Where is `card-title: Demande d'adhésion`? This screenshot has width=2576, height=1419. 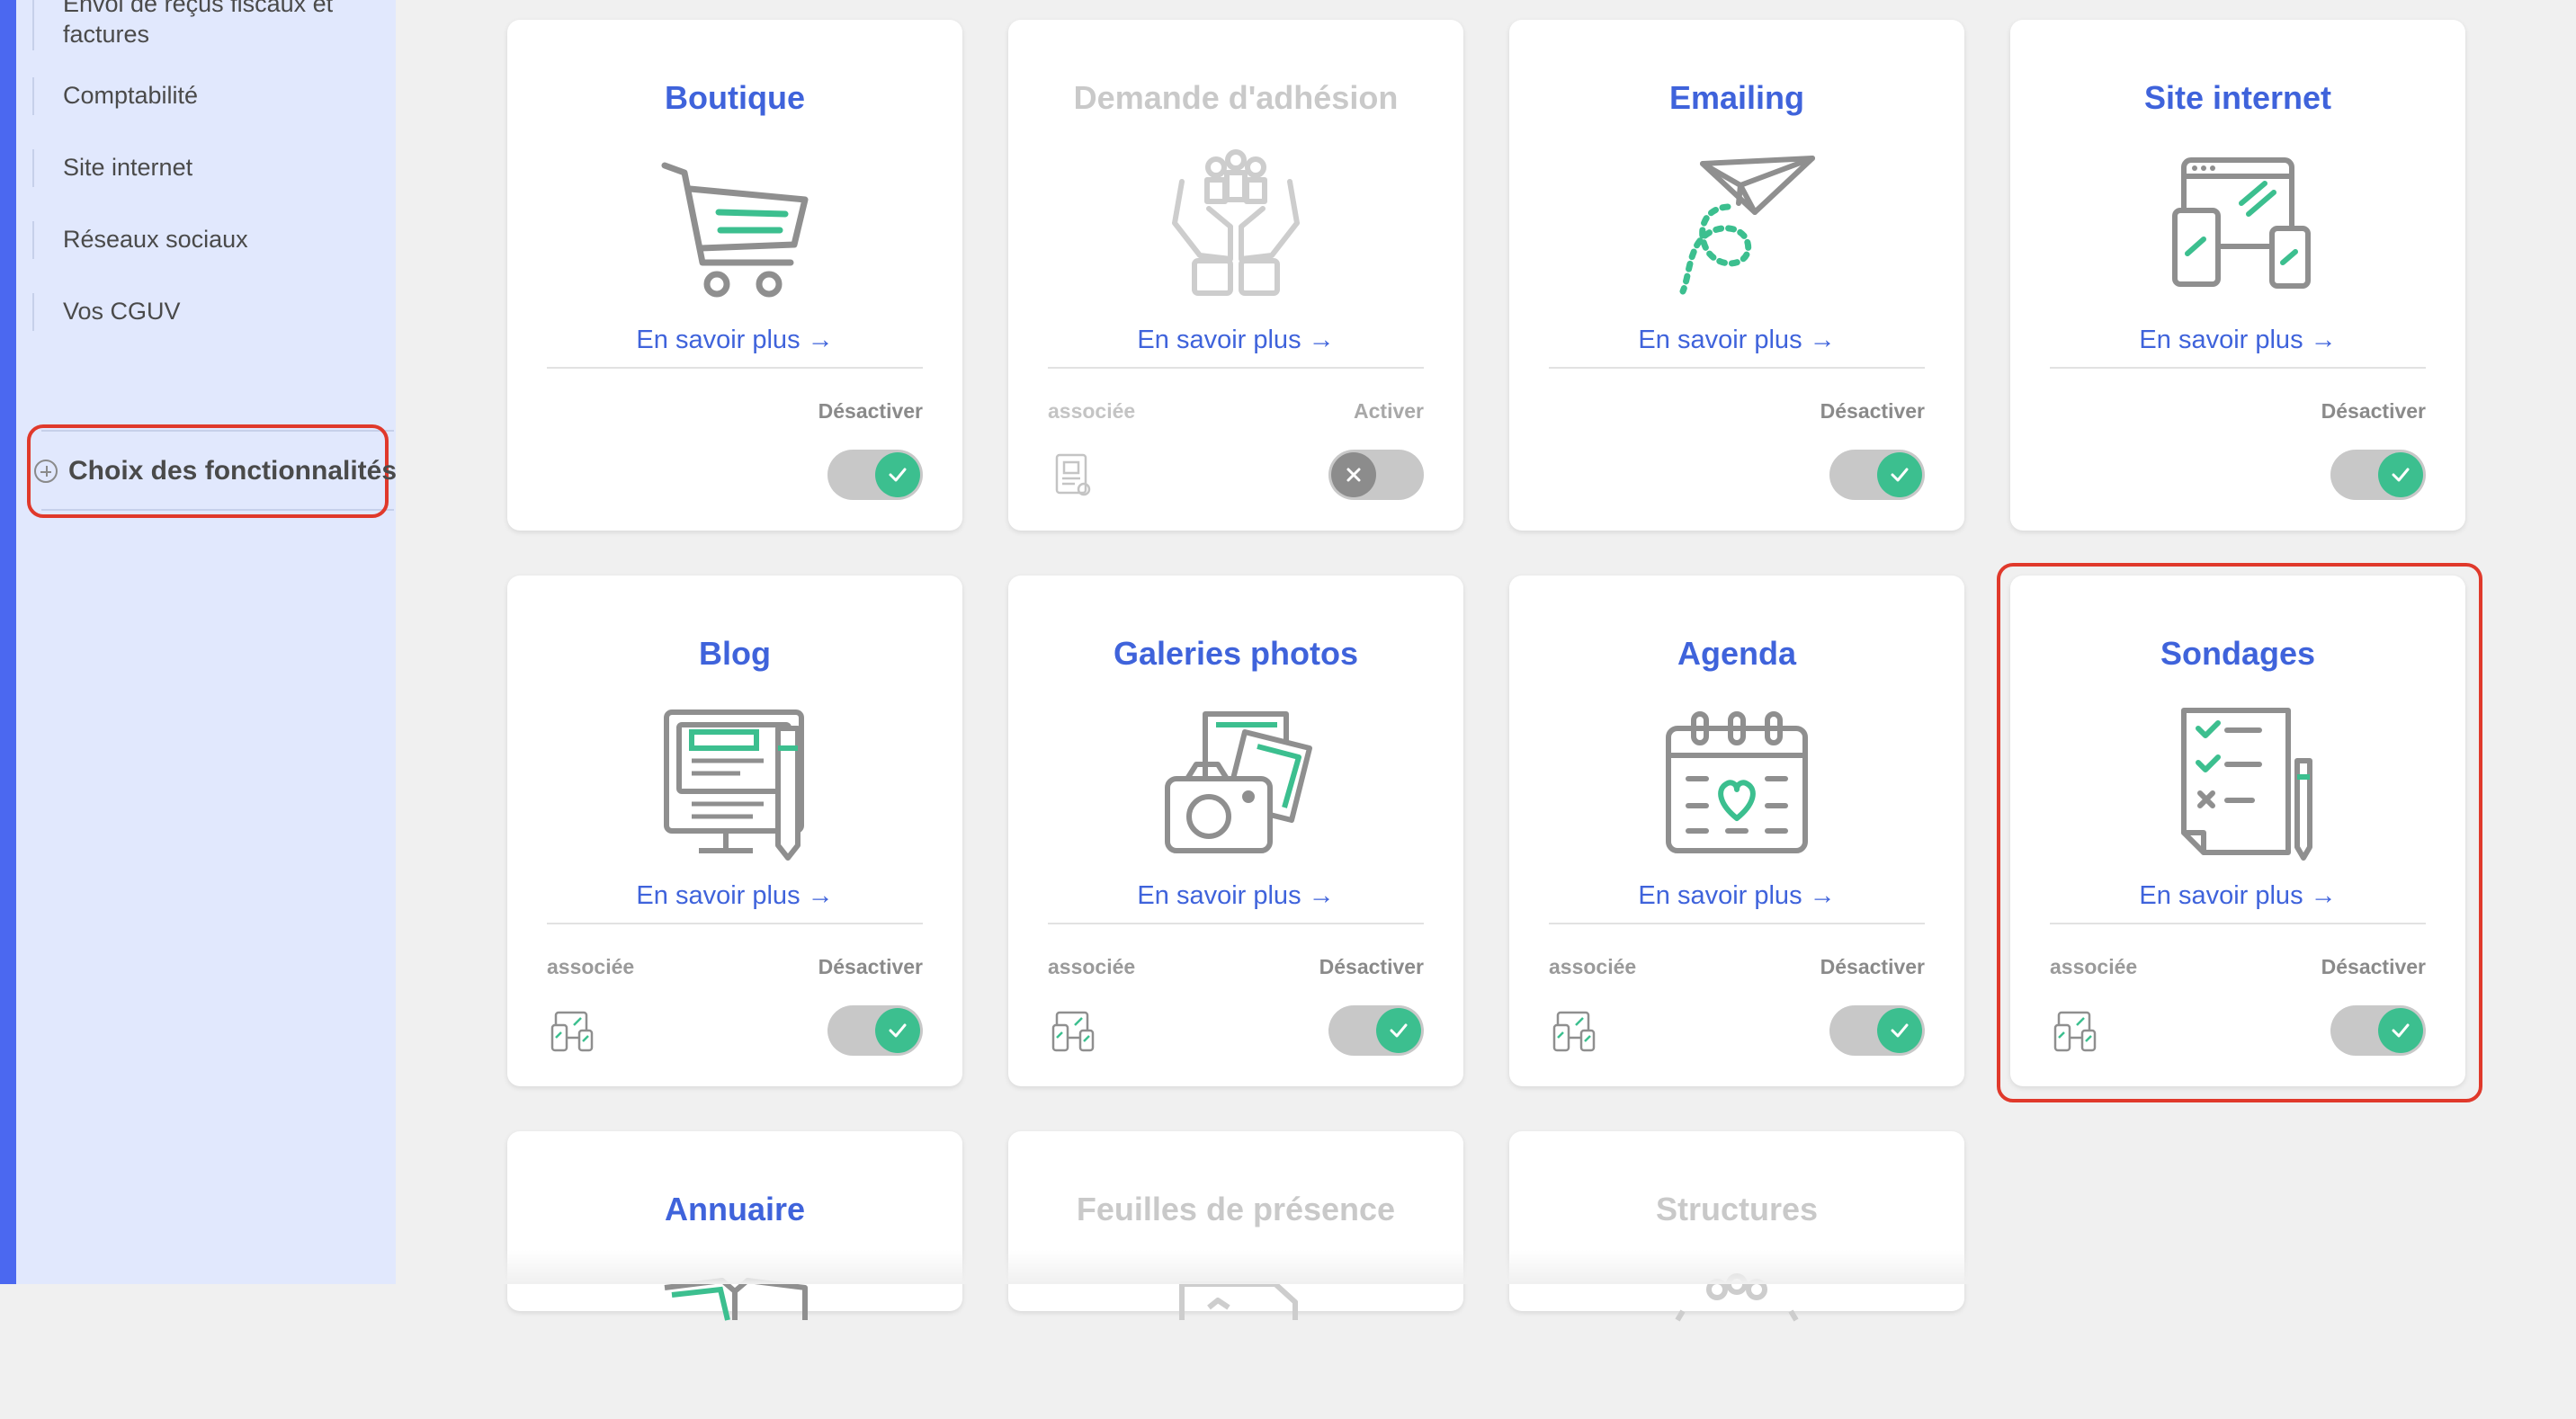 card-title: Demande d'adhésion is located at coordinates (1236, 97).